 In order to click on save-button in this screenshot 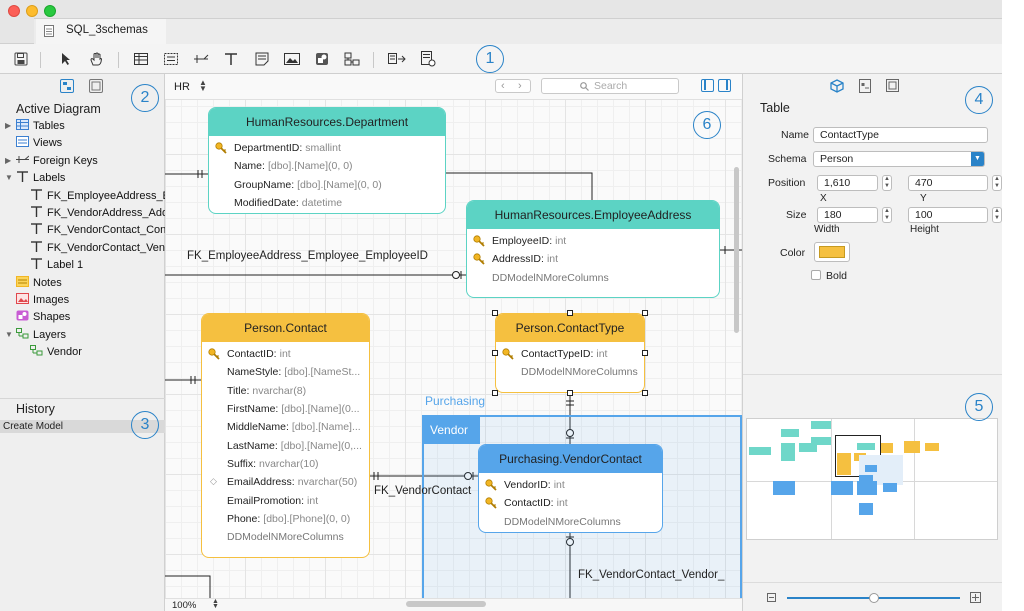, I will do `click(21, 59)`.